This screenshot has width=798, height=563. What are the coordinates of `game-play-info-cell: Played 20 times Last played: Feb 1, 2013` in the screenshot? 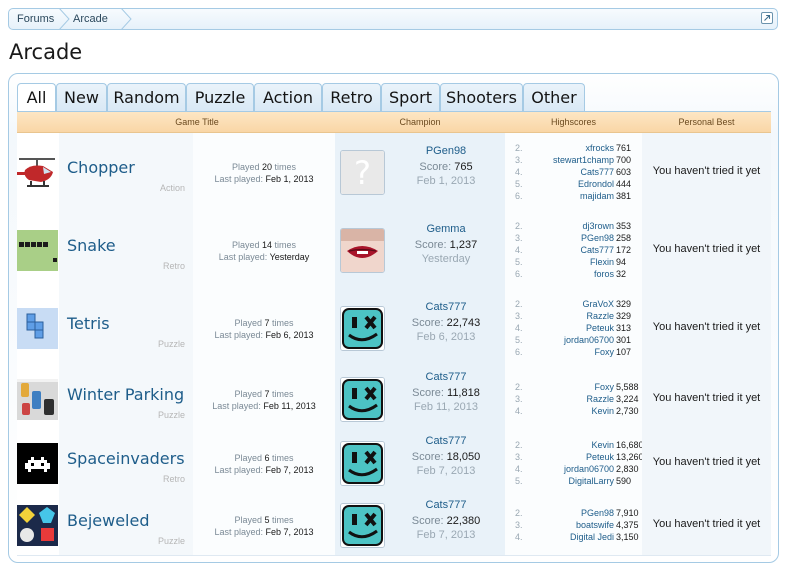 It's located at (264, 172).